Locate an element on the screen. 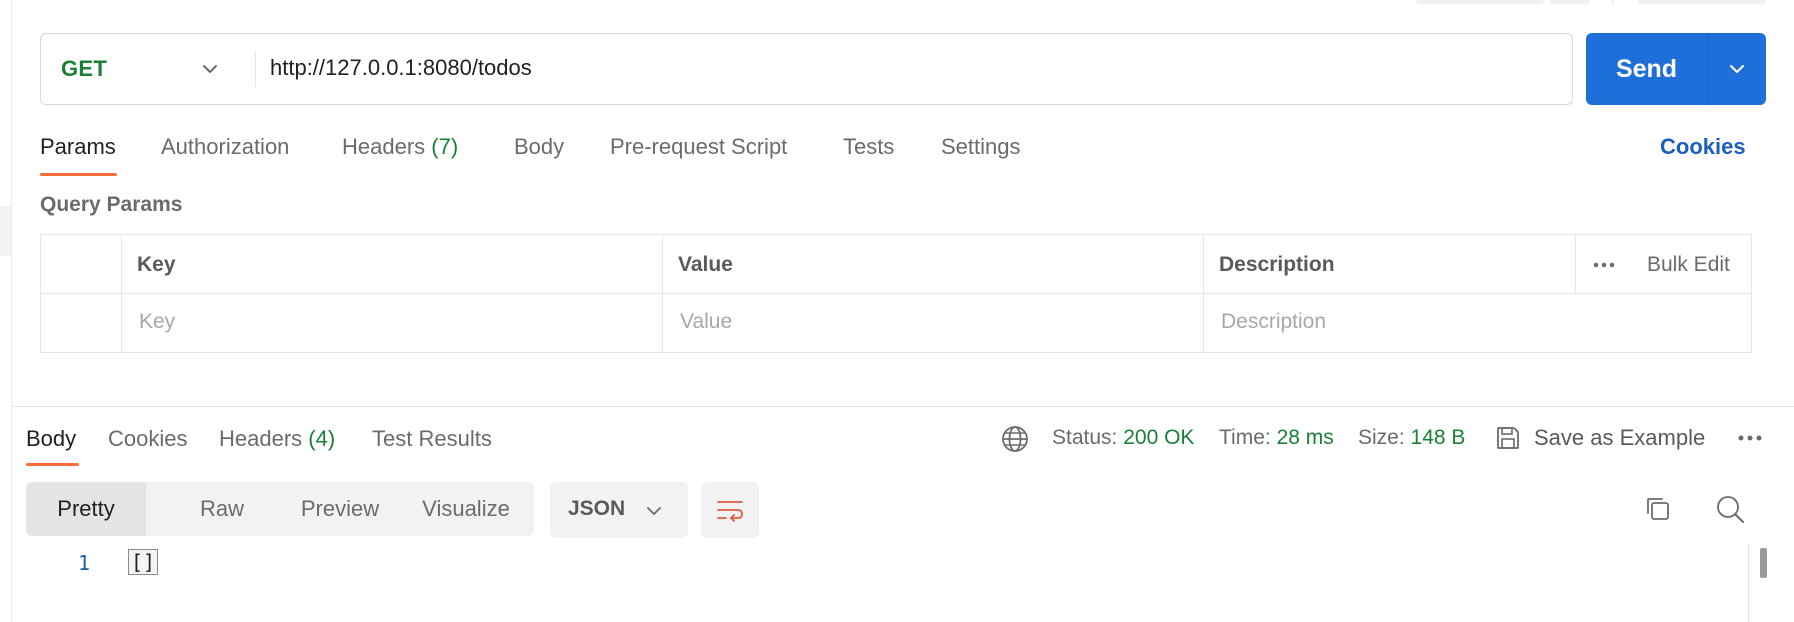 This screenshot has width=1794, height=622. tab-response-headers-label: Headers is located at coordinates (261, 438).